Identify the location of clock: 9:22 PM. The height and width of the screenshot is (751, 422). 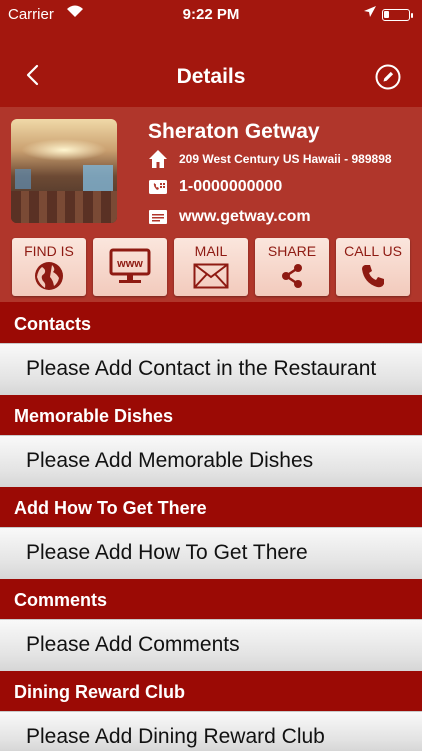
(211, 14).